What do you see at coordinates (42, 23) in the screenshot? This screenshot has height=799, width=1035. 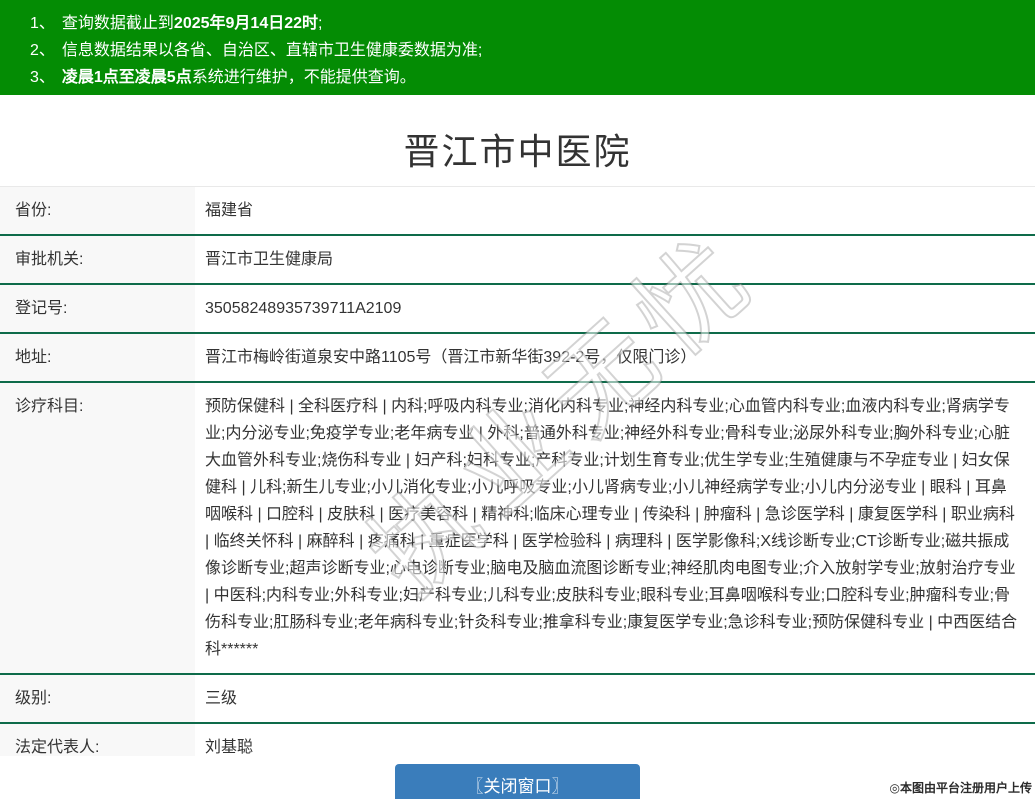 I see `notice-number: 1、` at bounding box center [42, 23].